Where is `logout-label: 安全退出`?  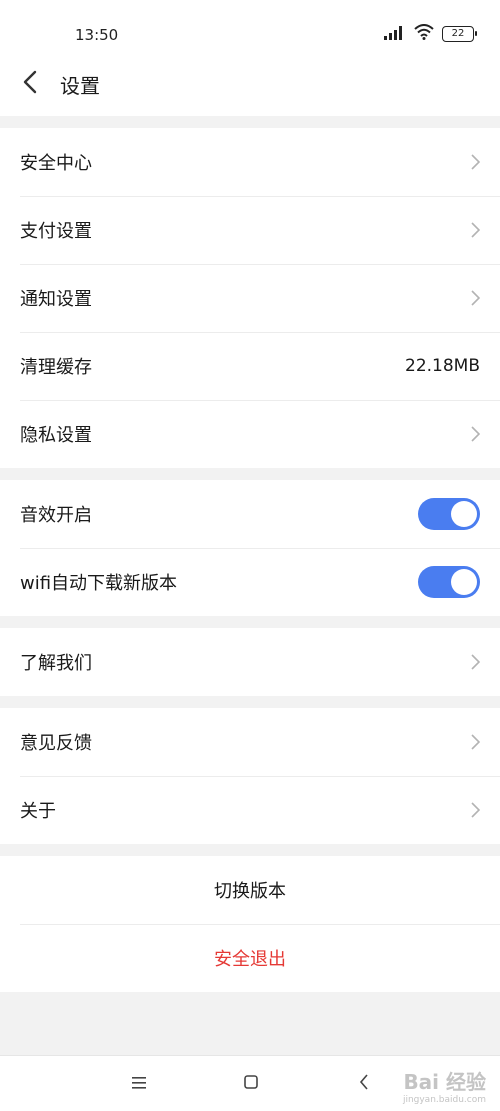
logout-label: 安全退出 is located at coordinates (250, 959).